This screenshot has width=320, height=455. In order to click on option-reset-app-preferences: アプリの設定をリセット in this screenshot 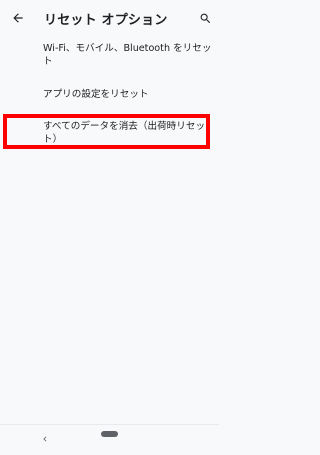, I will do `click(109, 96)`.